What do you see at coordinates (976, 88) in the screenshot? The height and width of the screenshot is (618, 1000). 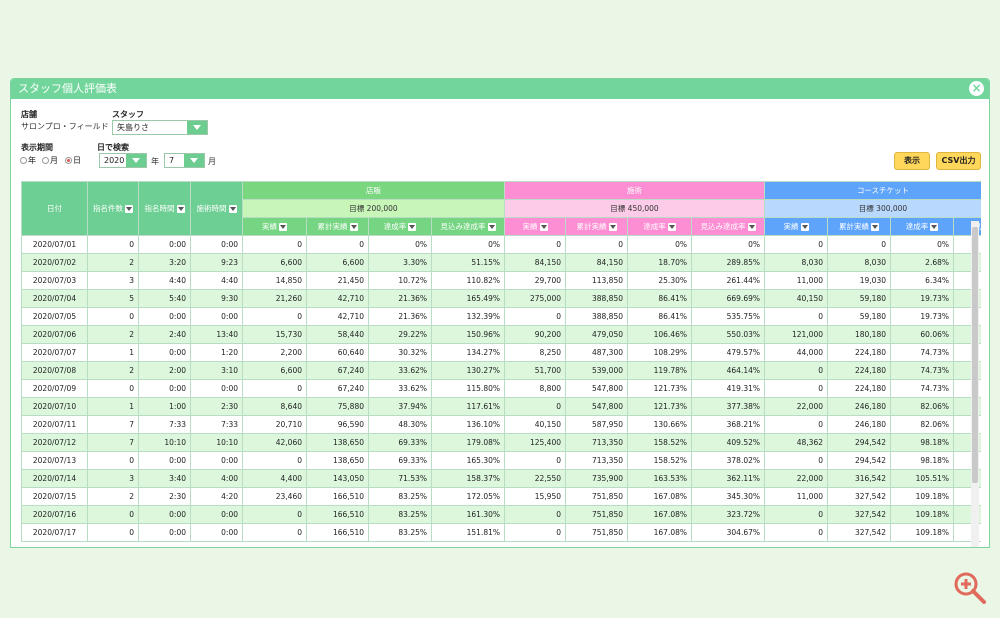 I see `close-icon: ×` at bounding box center [976, 88].